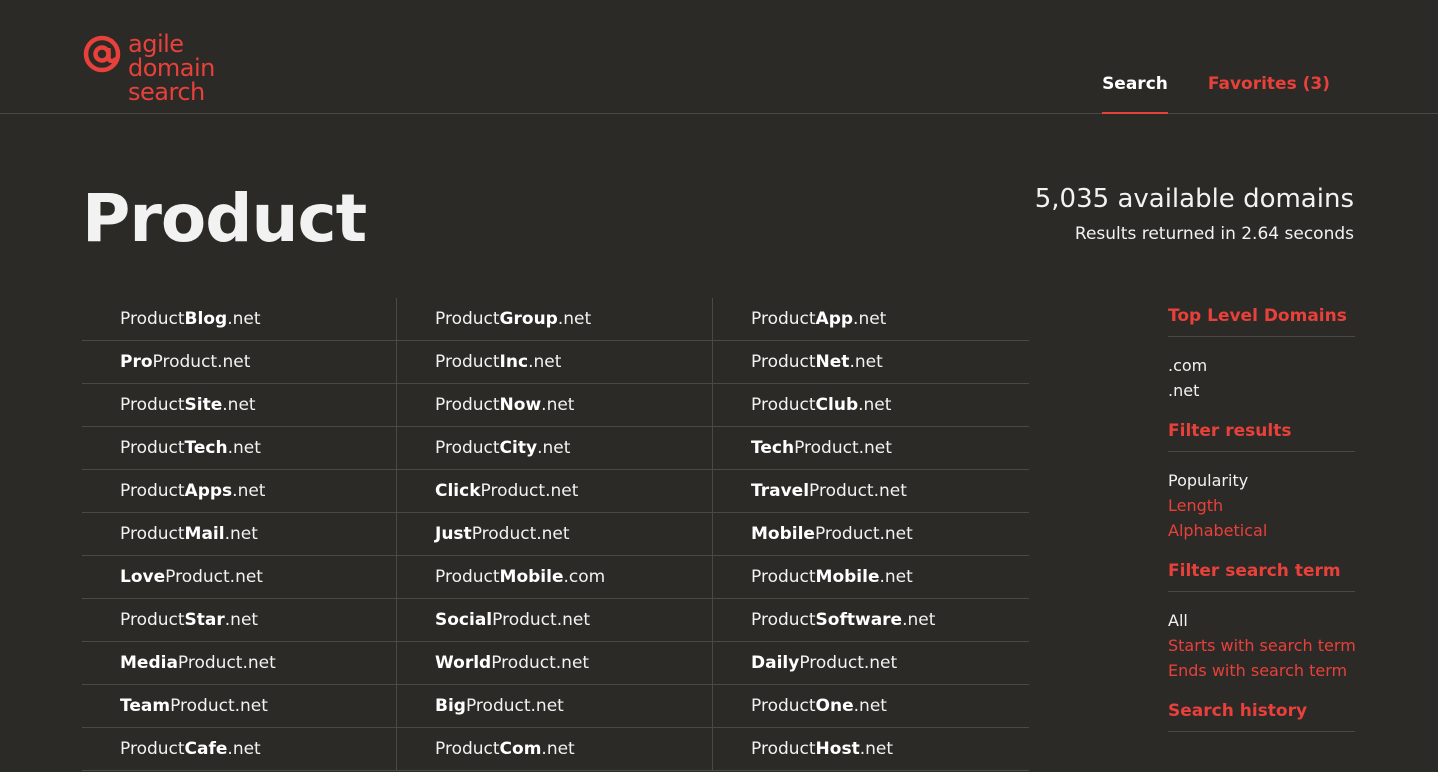 Image resolution: width=1438 pixels, height=772 pixels. Describe the element at coordinates (1135, 94) in the screenshot. I see `nav-search: Search` at that location.